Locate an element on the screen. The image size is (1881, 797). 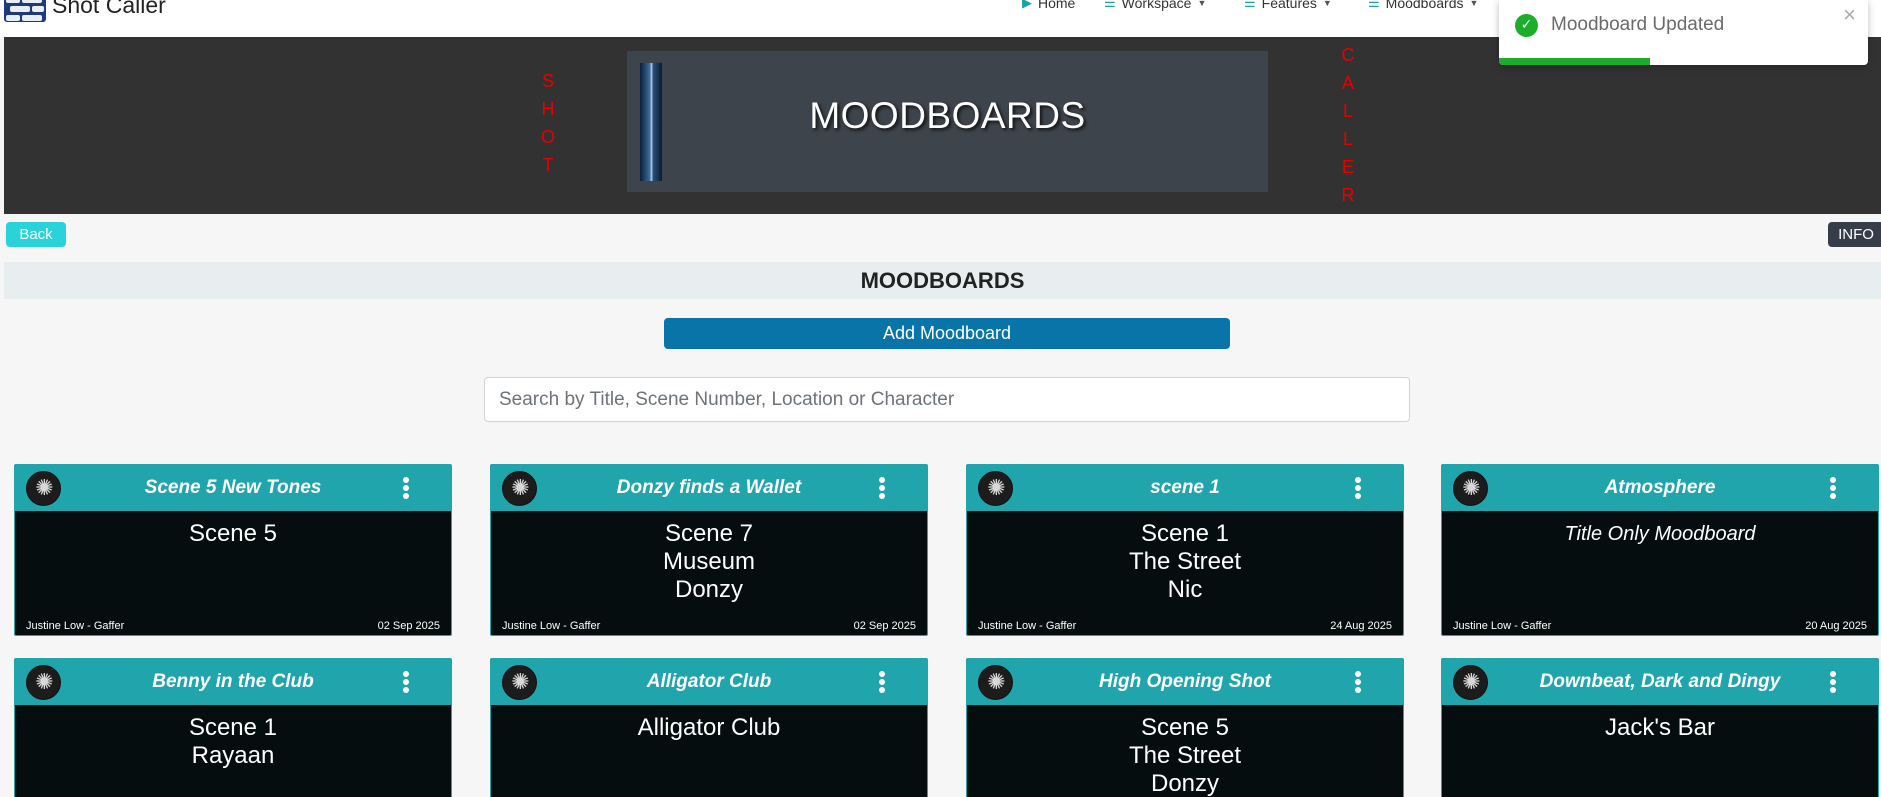
card-body: Alligator Club is located at coordinates (709, 751).